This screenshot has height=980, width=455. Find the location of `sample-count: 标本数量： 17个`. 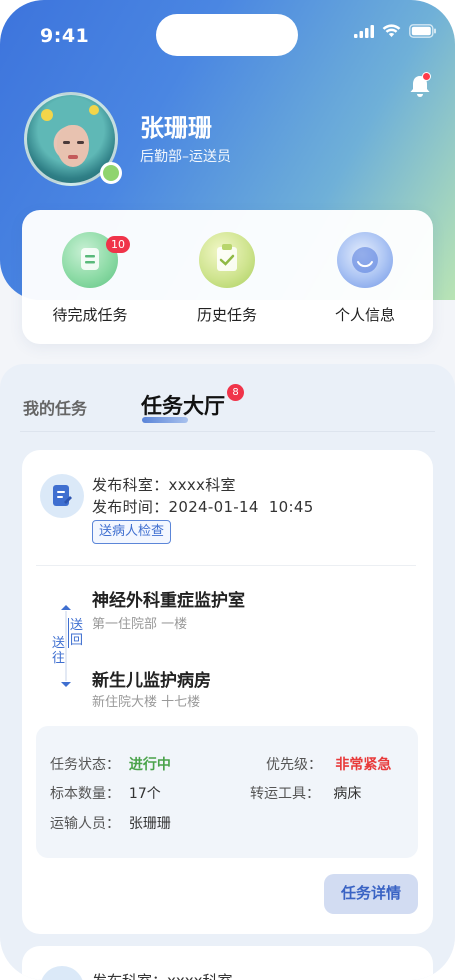

sample-count: 标本数量： 17个 is located at coordinates (105, 794).